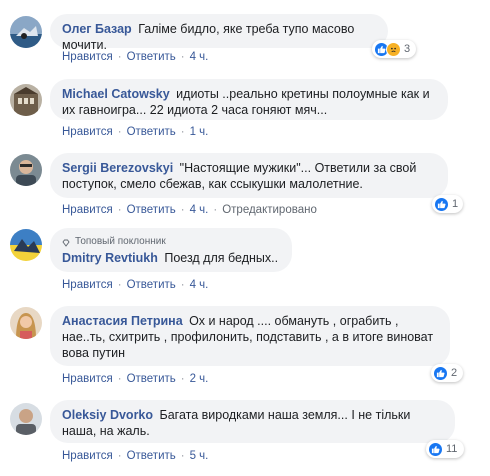 The image size is (490, 476). Describe the element at coordinates (452, 449) in the screenshot. I see `reaction-count: 11` at that location.